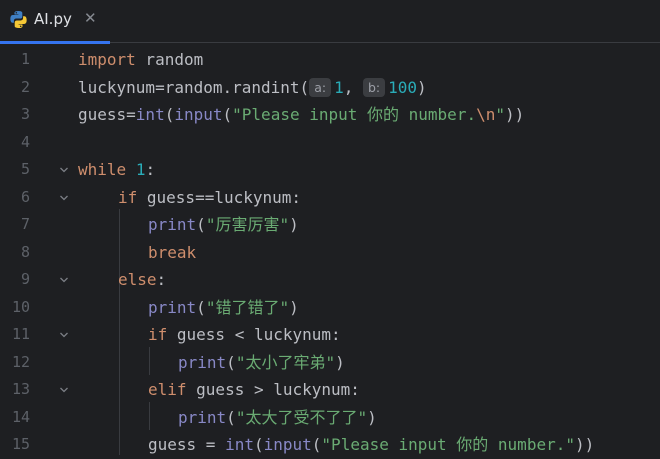 The width and height of the screenshot is (660, 459). Describe the element at coordinates (374, 87) in the screenshot. I see `parameter-hint: b:` at that location.